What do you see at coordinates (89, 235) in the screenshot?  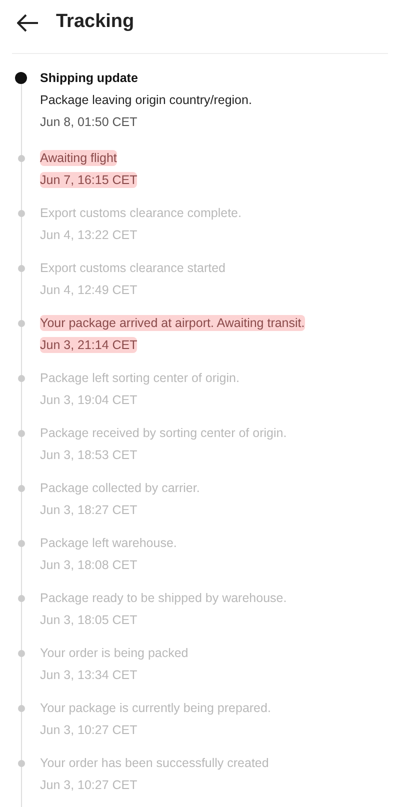 I see `event-time: Jun 4, 13:22 CET` at bounding box center [89, 235].